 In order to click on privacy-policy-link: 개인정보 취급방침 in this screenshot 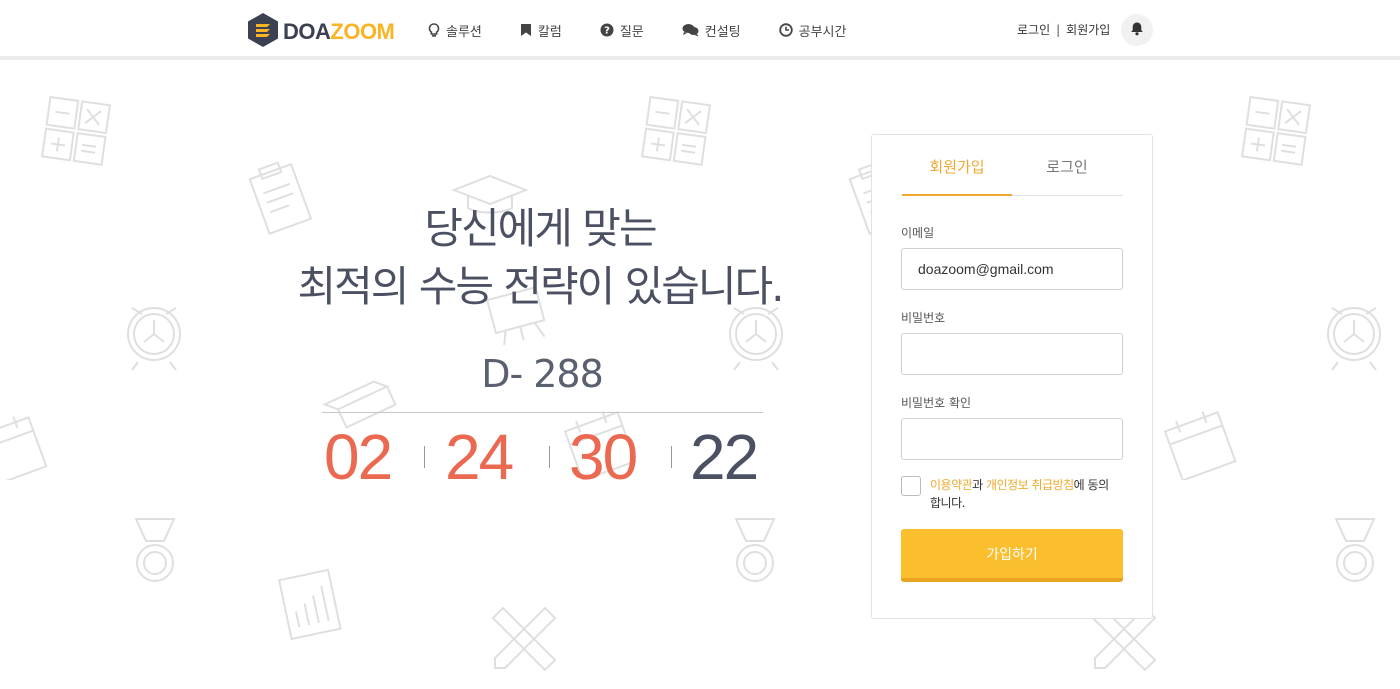, I will do `click(1030, 485)`.